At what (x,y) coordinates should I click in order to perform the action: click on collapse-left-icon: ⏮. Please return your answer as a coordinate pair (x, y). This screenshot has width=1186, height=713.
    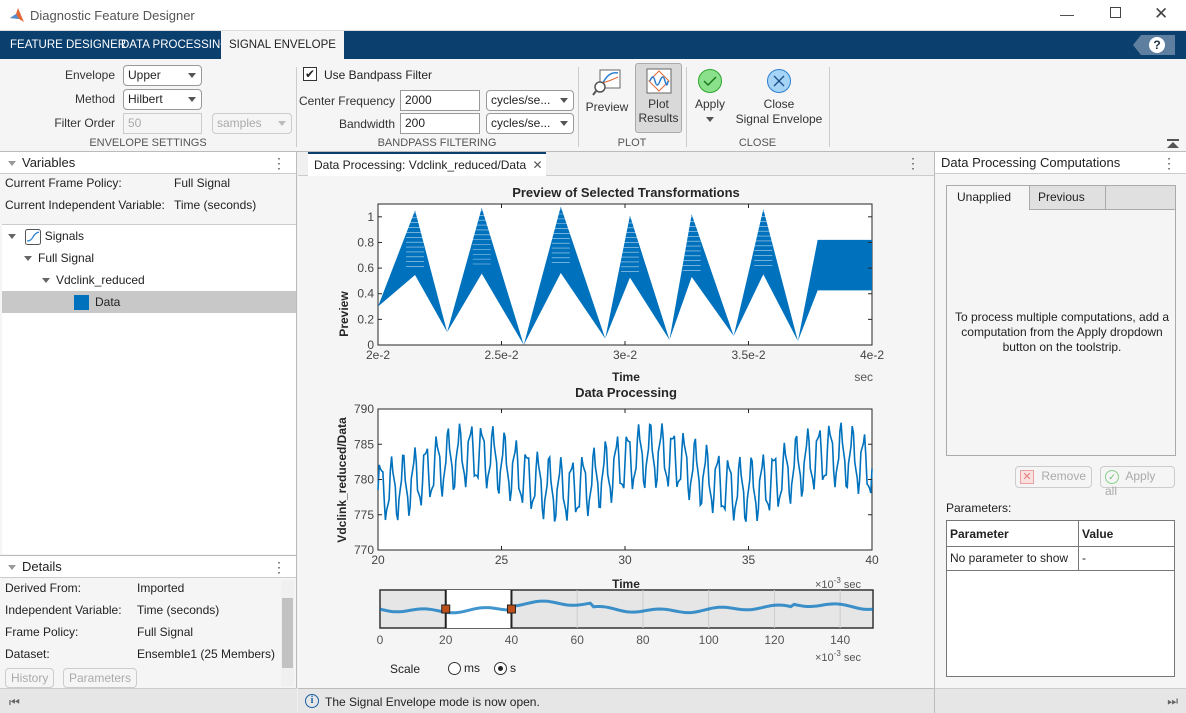
    Looking at the image, I should click on (14, 702).